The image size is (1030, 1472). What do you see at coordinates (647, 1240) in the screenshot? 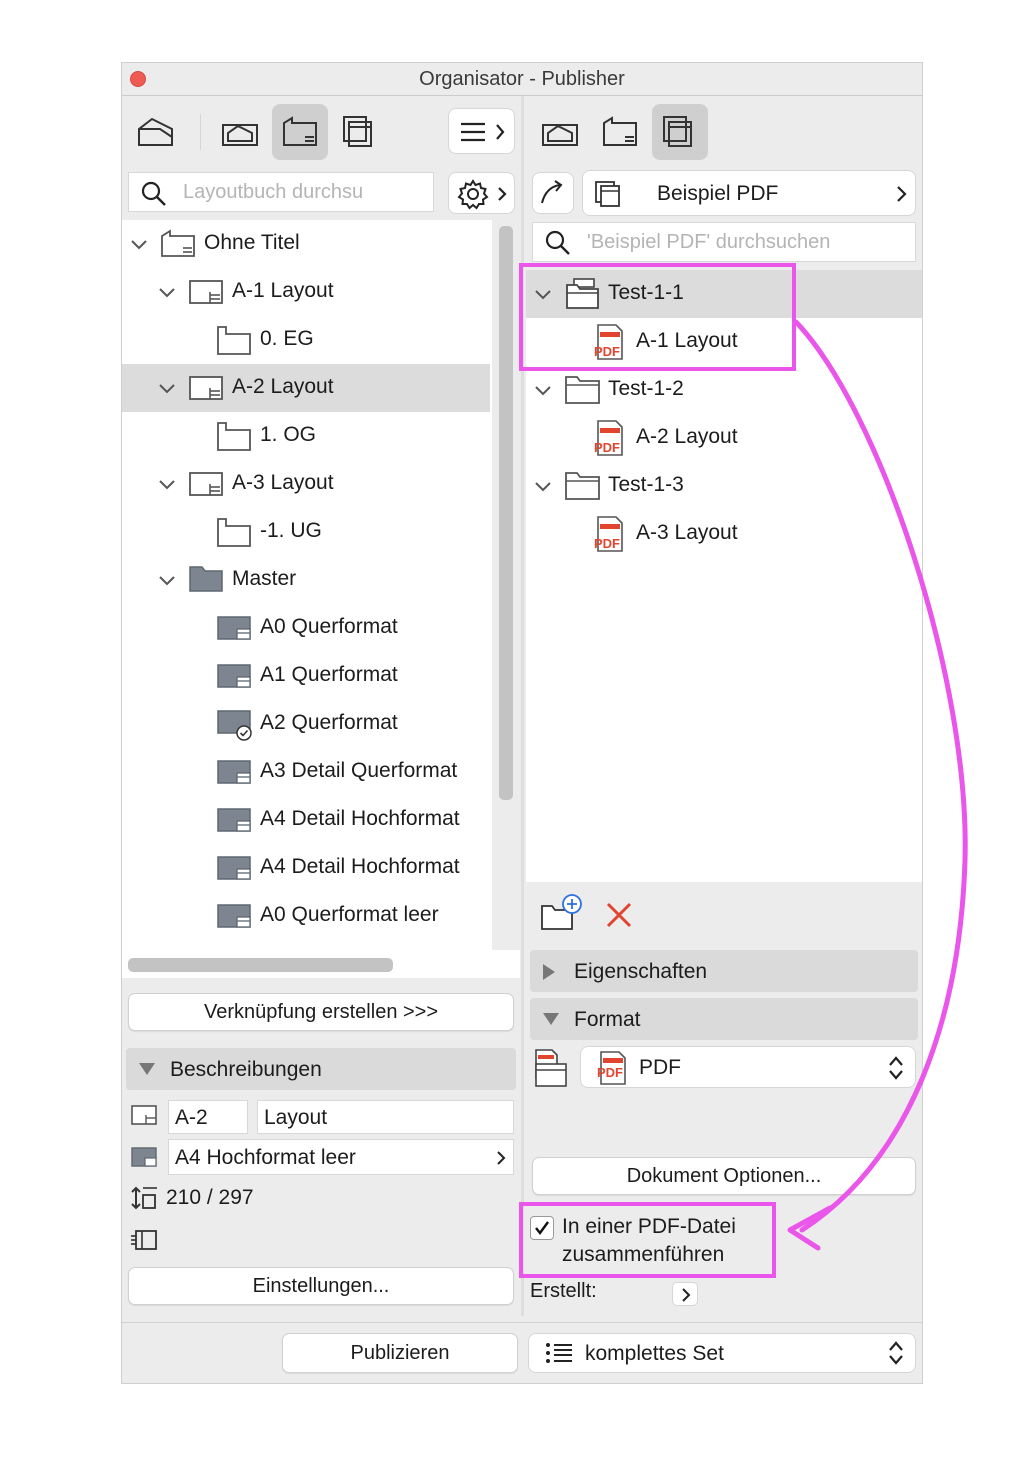
I see `annotation-highlight-box` at bounding box center [647, 1240].